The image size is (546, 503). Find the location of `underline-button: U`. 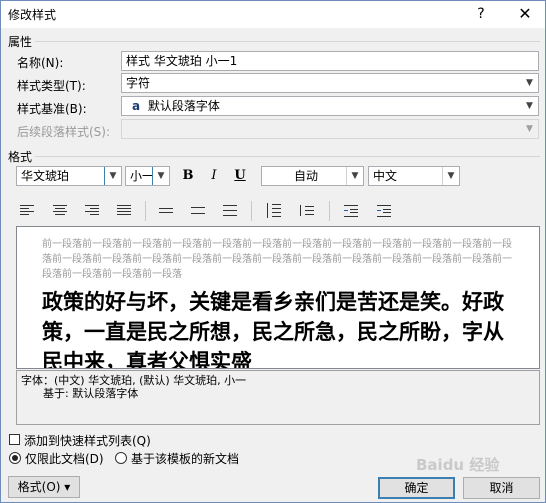

underline-button: U is located at coordinates (240, 176).